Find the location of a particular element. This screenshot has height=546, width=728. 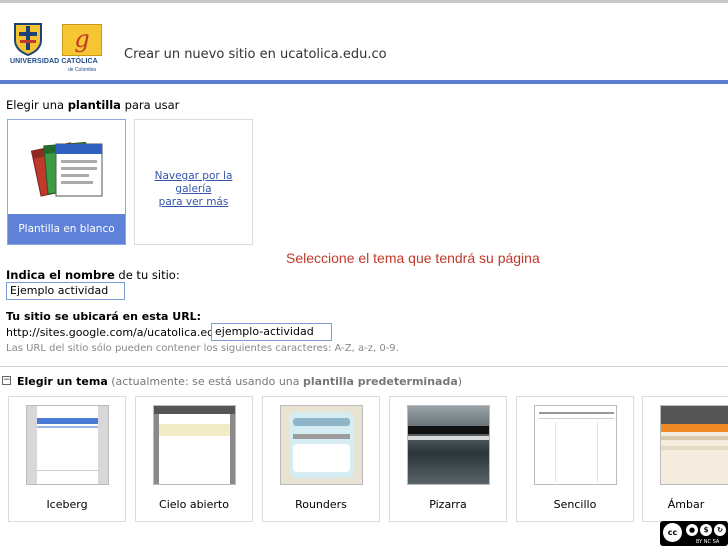

site-url-label: Tu sitio se ubicará en esta URL: is located at coordinates (103, 316).